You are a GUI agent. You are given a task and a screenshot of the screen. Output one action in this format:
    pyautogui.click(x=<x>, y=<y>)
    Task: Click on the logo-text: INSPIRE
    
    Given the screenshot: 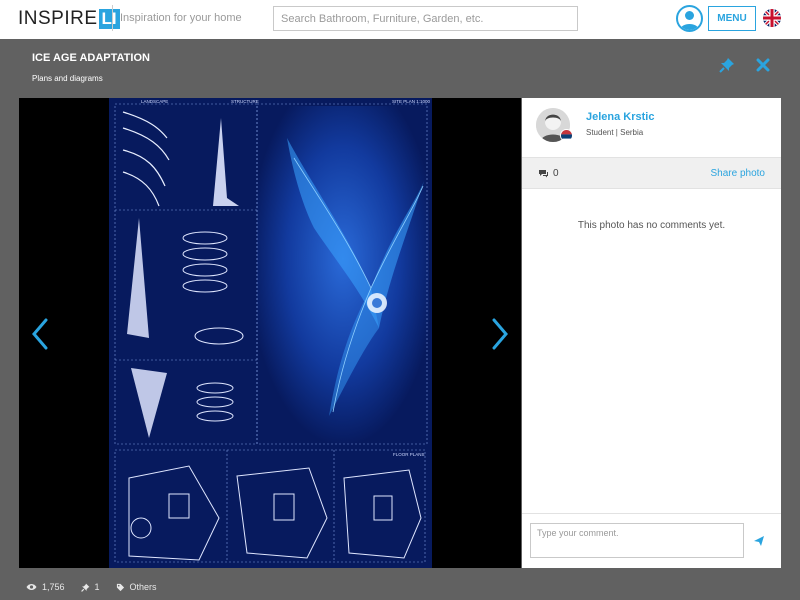 What is the action you would take?
    pyautogui.click(x=58, y=18)
    